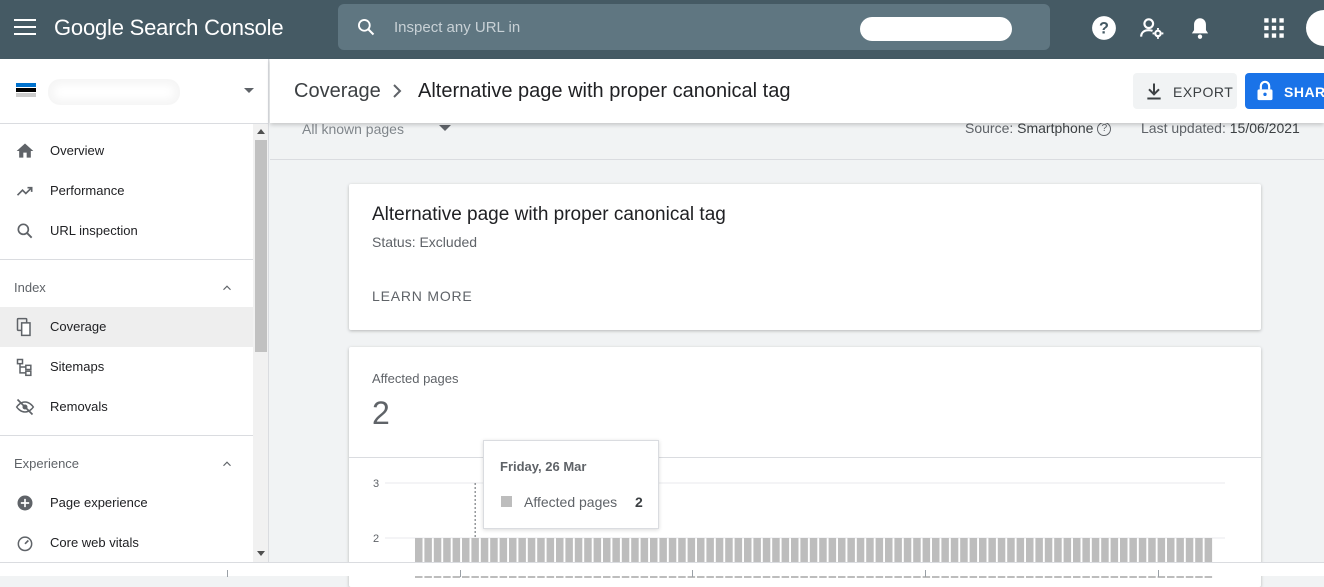 The width and height of the screenshot is (1324, 587). Describe the element at coordinates (94, 542) in the screenshot. I see `sidebar-item-label: Core web vitals` at that location.